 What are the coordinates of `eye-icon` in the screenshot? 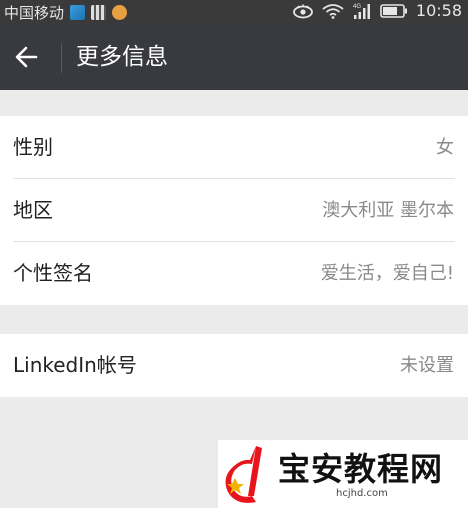 It's located at (302, 11).